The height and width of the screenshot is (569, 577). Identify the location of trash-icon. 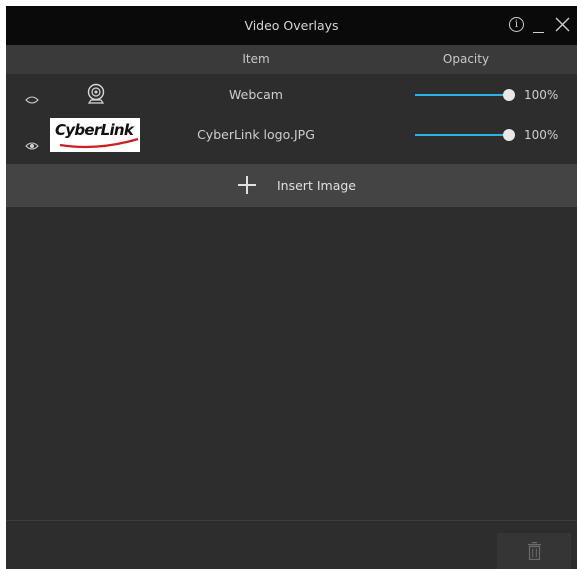
(534, 551).